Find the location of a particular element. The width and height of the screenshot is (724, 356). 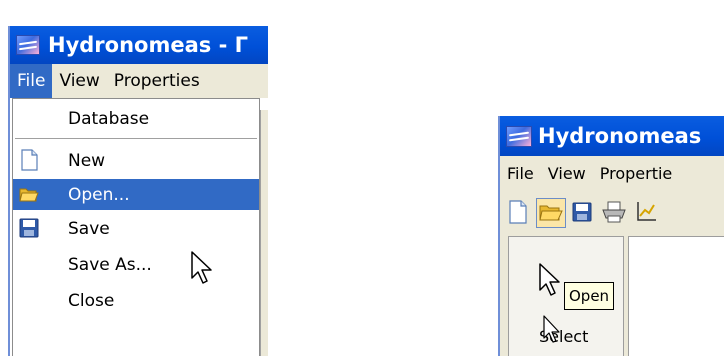

menu-item-save: Save is located at coordinates (136, 228).